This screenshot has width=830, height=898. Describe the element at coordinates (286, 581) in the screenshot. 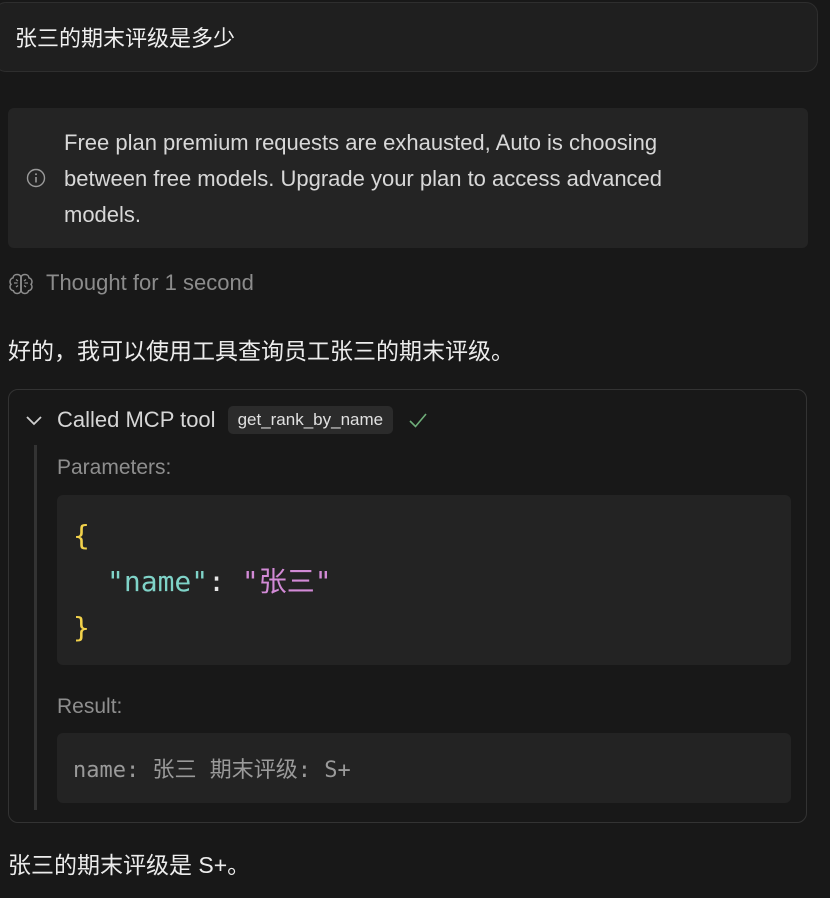

I see `json-value-name: "张三"` at that location.